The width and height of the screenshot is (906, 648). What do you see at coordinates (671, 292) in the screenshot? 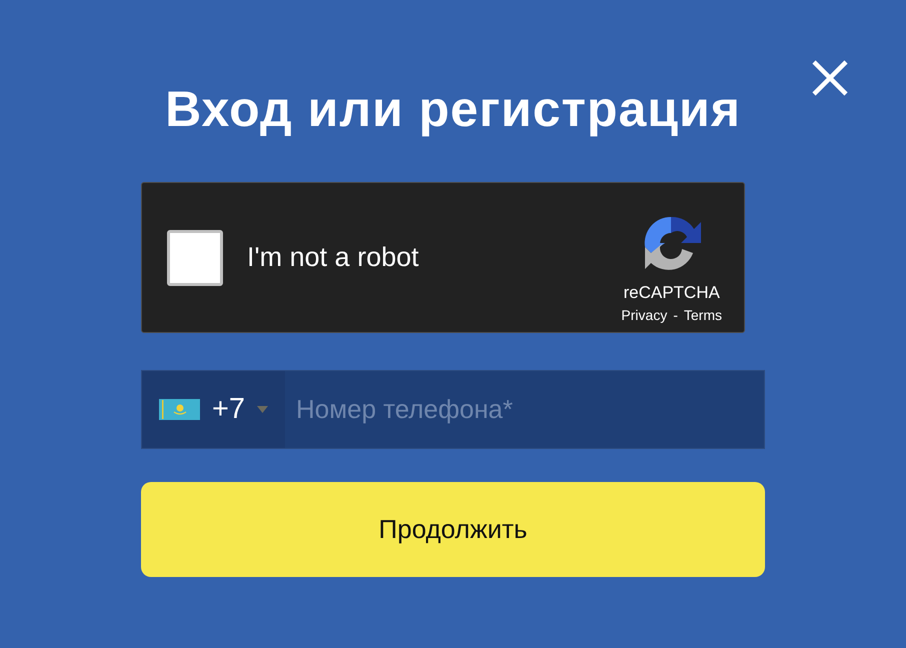
I see `captcha-brand: reCAPTCHA` at bounding box center [671, 292].